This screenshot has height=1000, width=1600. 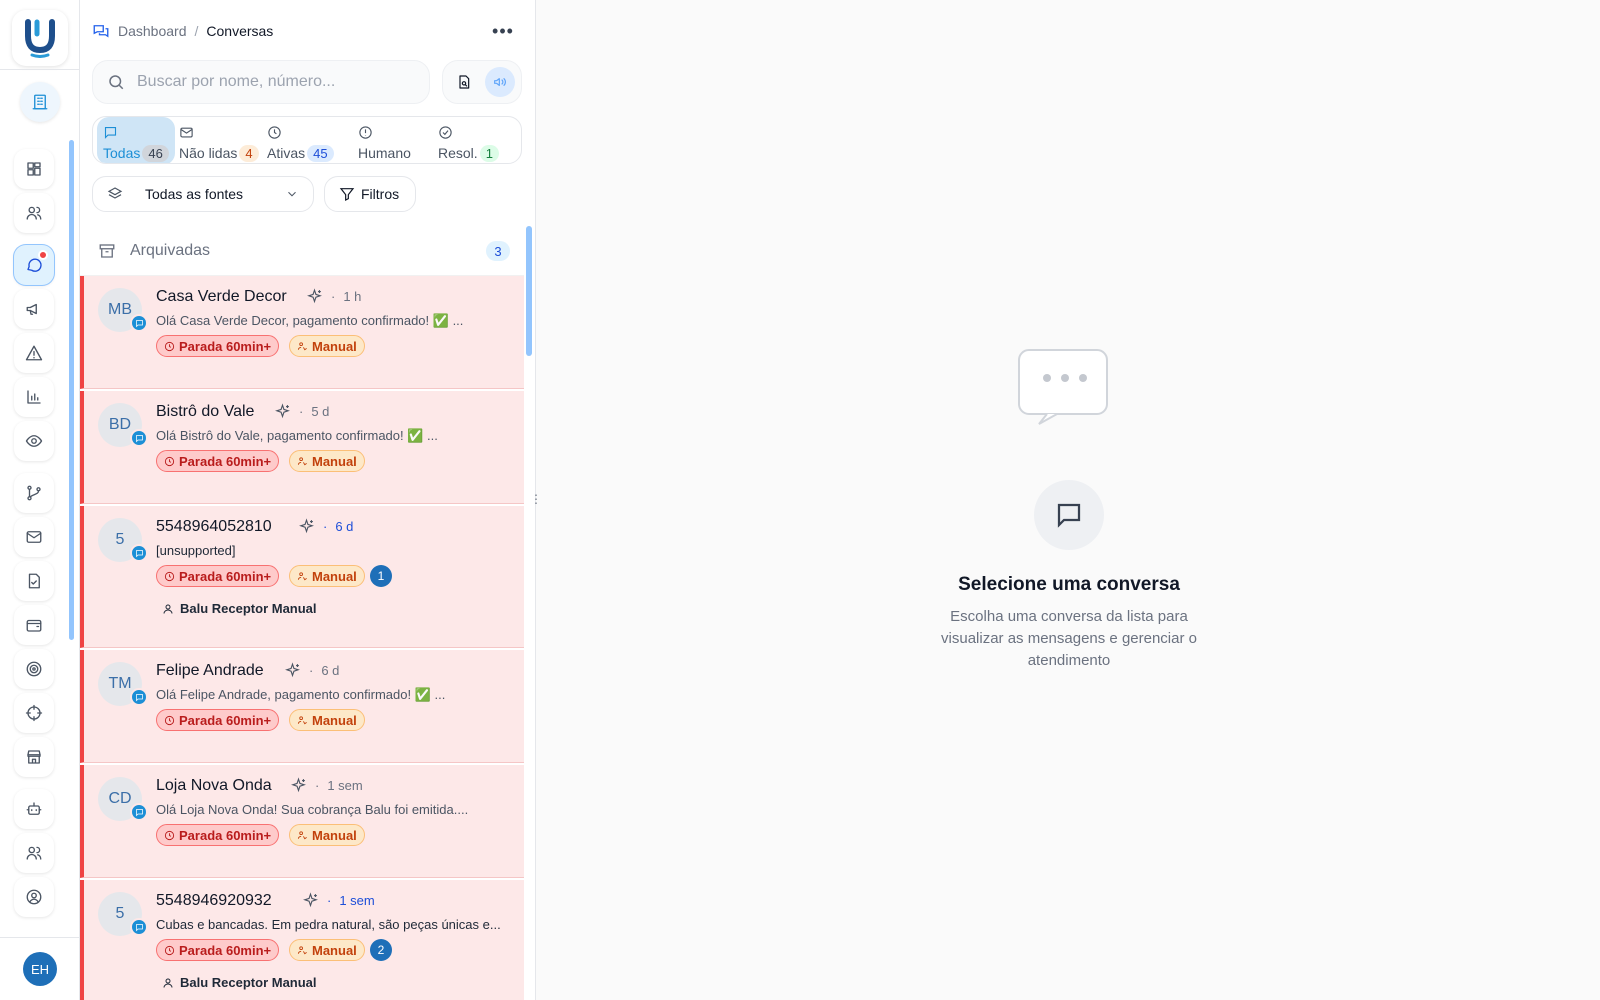 What do you see at coordinates (381, 576) in the screenshot?
I see `unread-count-badge: 1` at bounding box center [381, 576].